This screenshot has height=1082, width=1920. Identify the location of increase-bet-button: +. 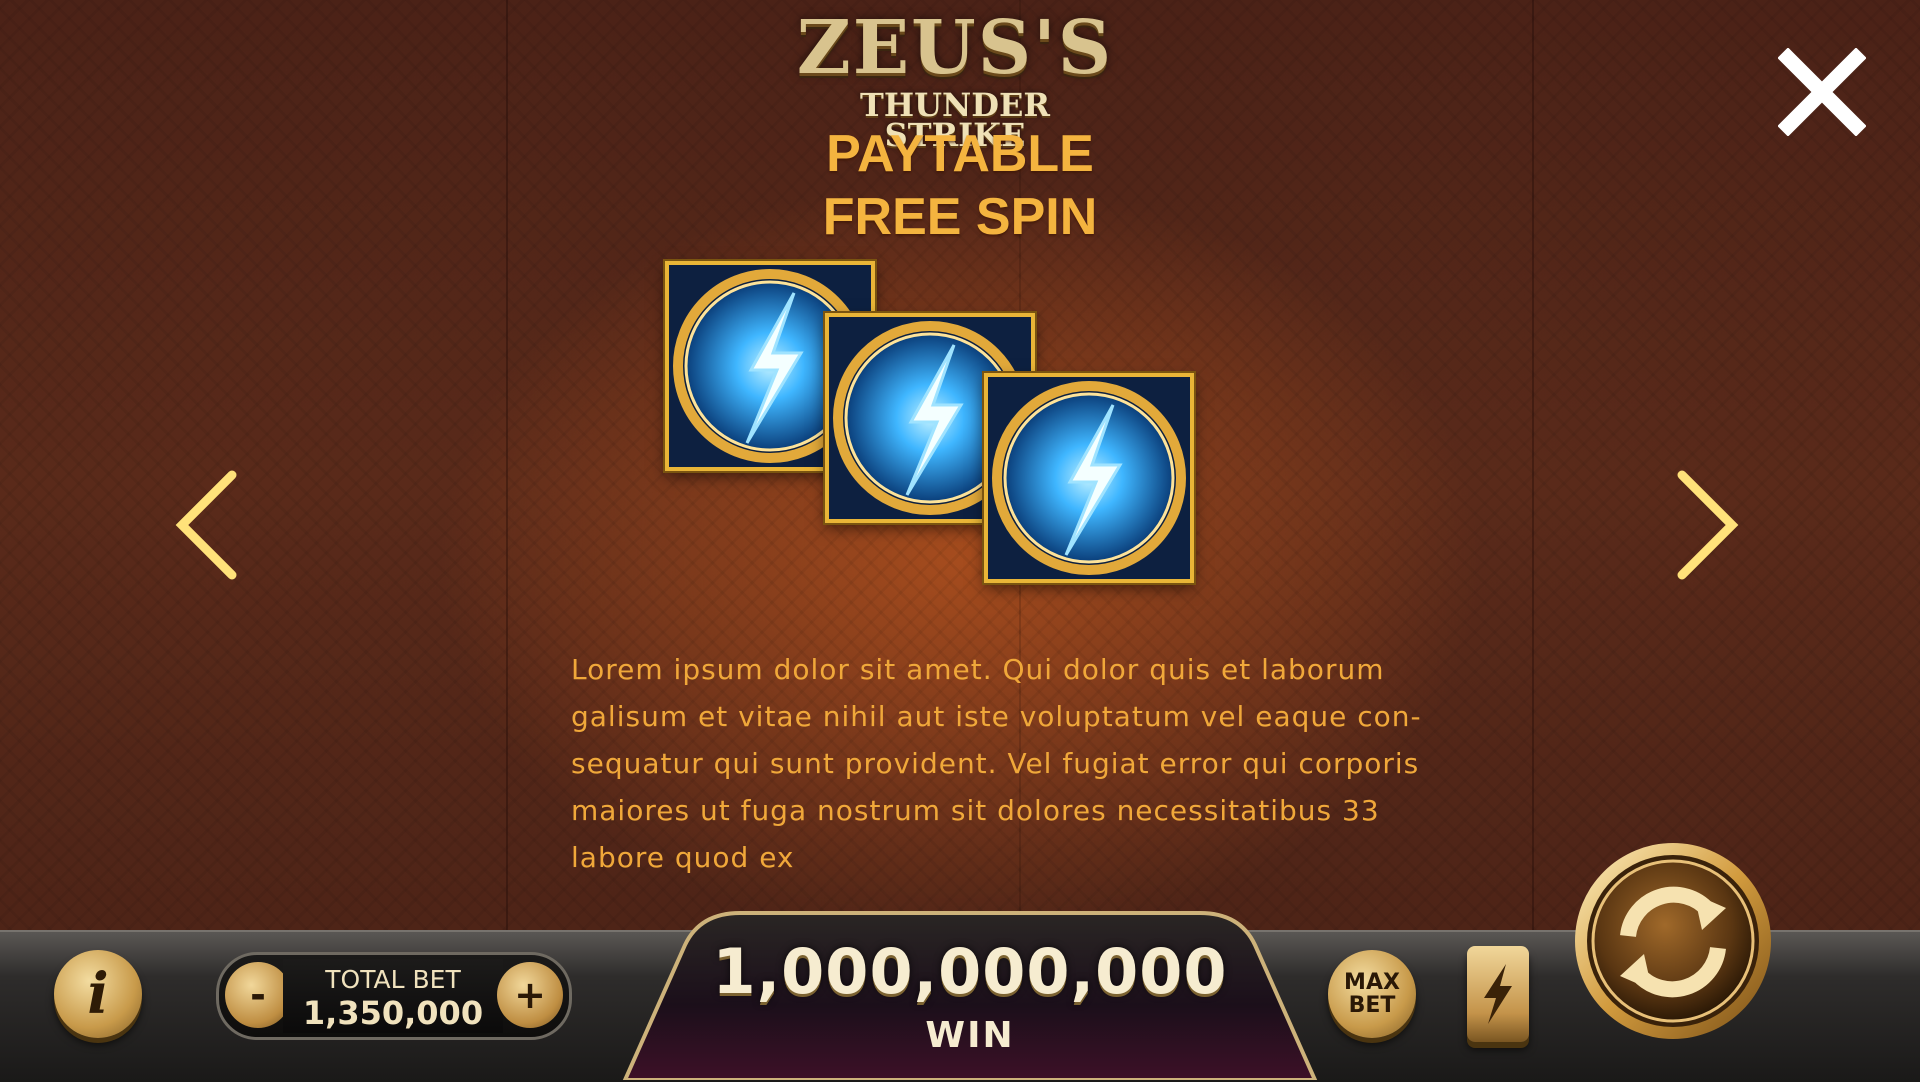
(530, 995).